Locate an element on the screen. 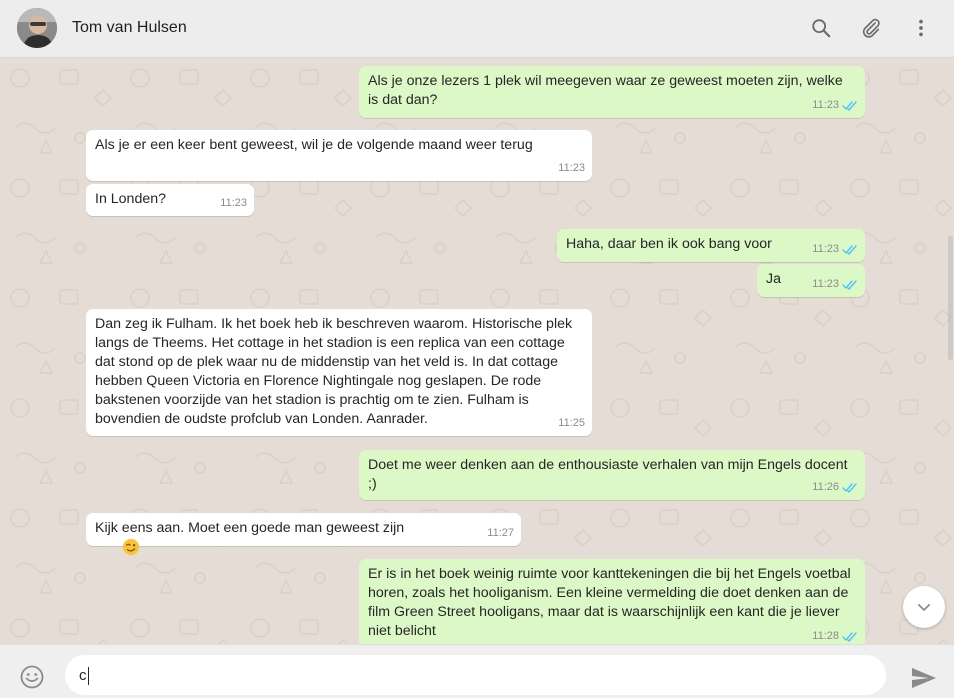 Image resolution: width=954 pixels, height=698 pixels. avatar-image is located at coordinates (37, 28).